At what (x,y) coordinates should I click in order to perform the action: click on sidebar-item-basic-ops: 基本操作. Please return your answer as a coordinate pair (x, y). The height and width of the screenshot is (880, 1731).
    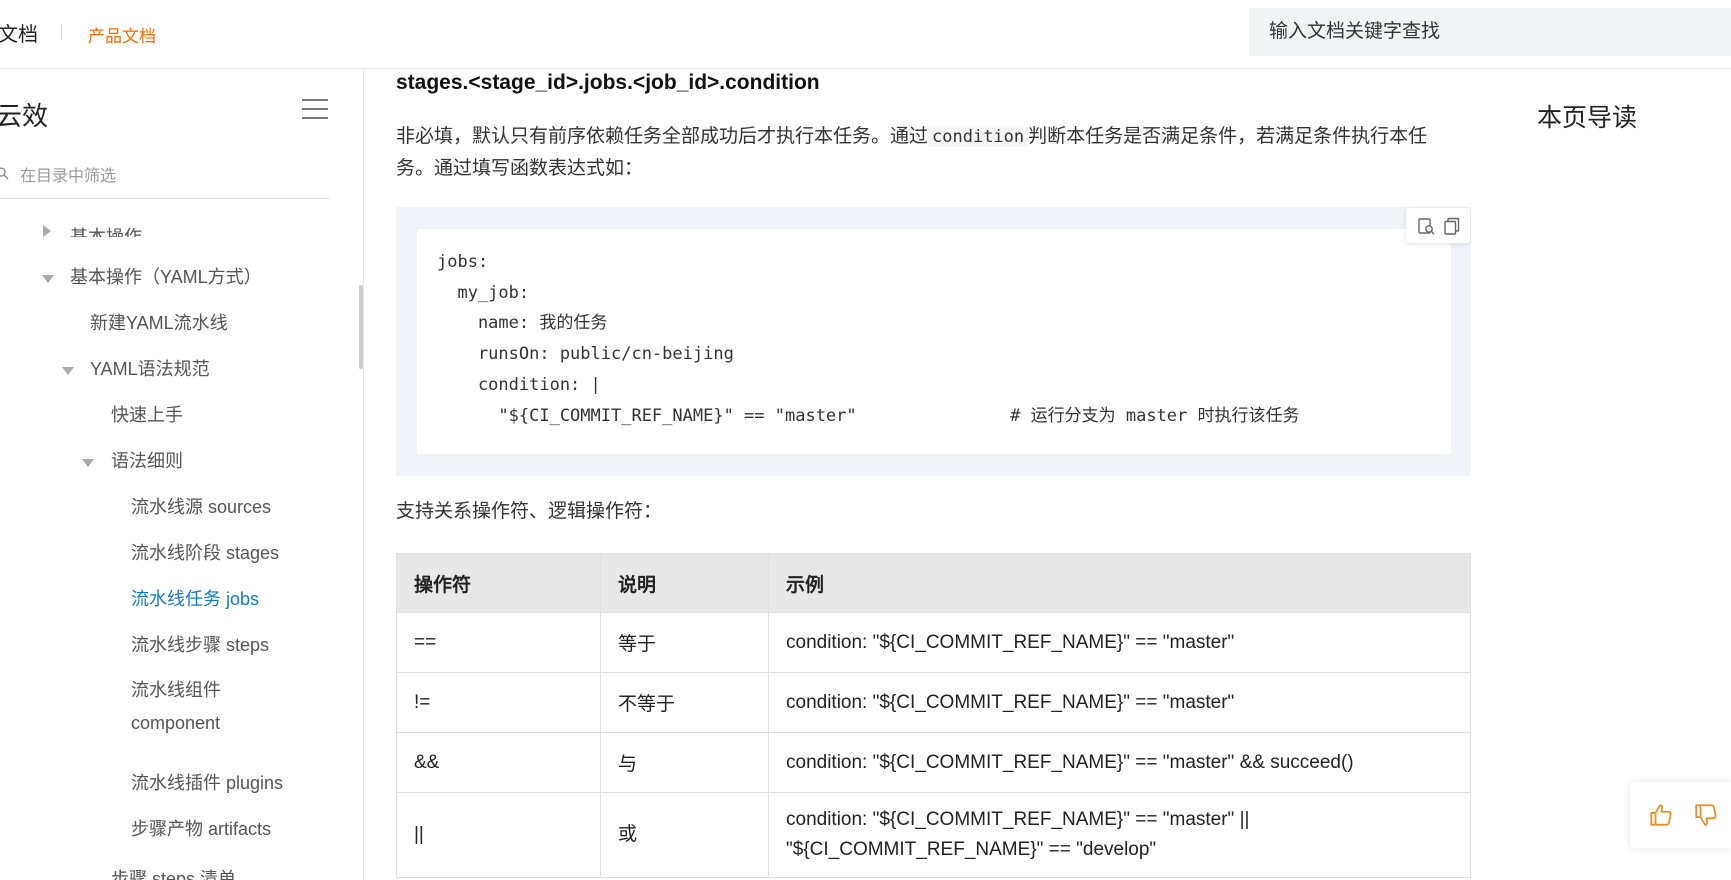
    Looking at the image, I should click on (106, 230).